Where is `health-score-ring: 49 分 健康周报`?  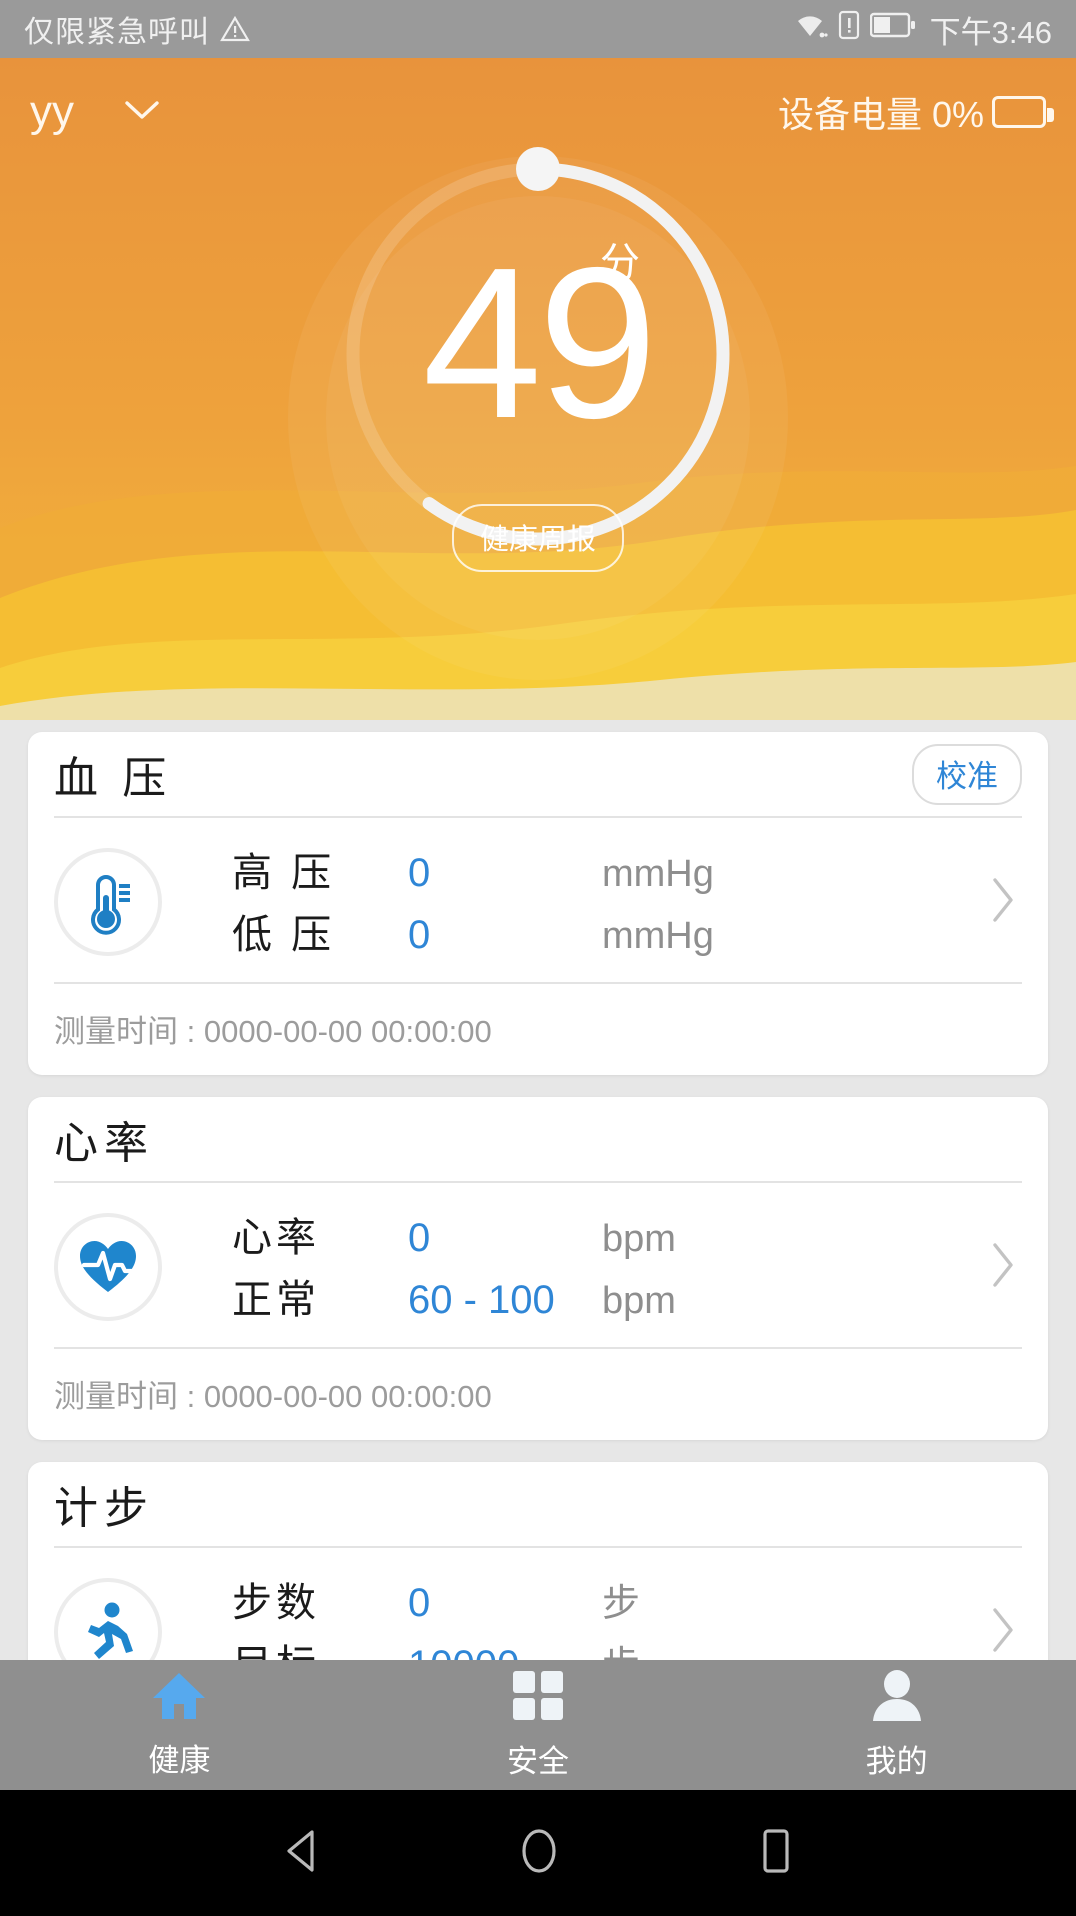 health-score-ring: 49 分 健康周报 is located at coordinates (538, 358).